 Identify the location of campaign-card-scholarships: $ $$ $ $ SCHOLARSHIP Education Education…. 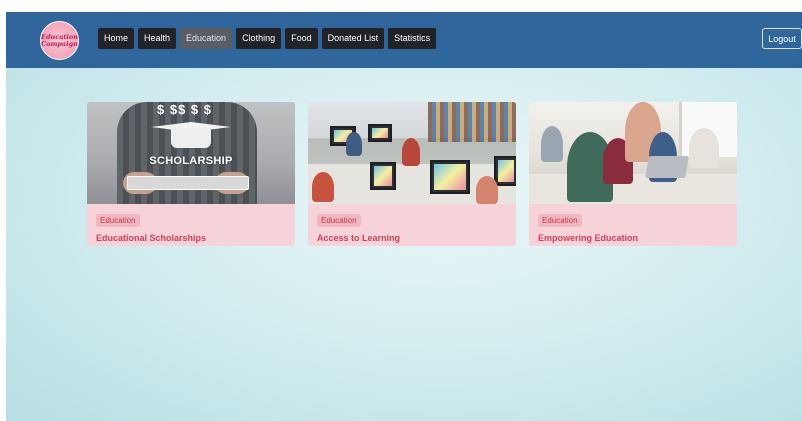
(191, 174).